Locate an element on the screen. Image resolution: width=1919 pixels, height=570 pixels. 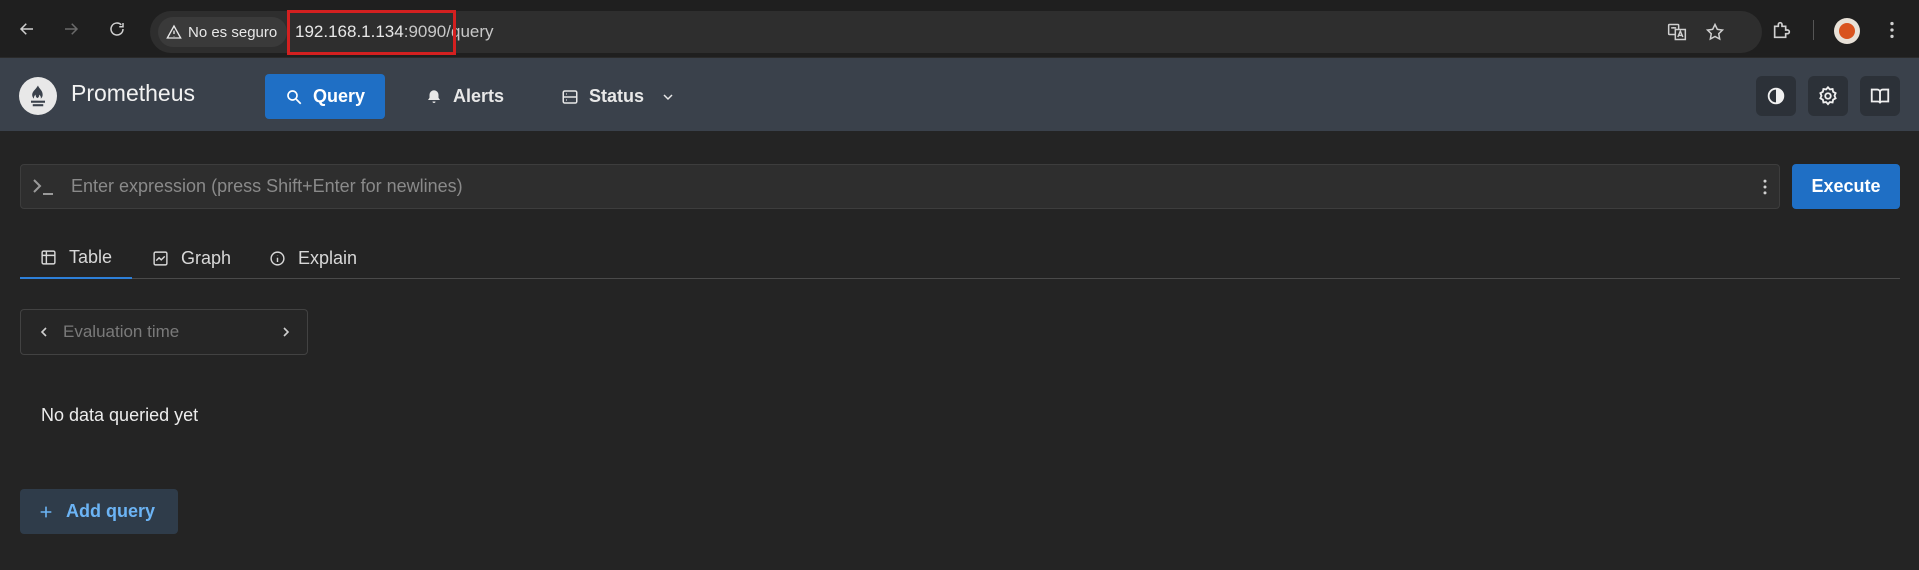
flame-icon is located at coordinates (38, 96).